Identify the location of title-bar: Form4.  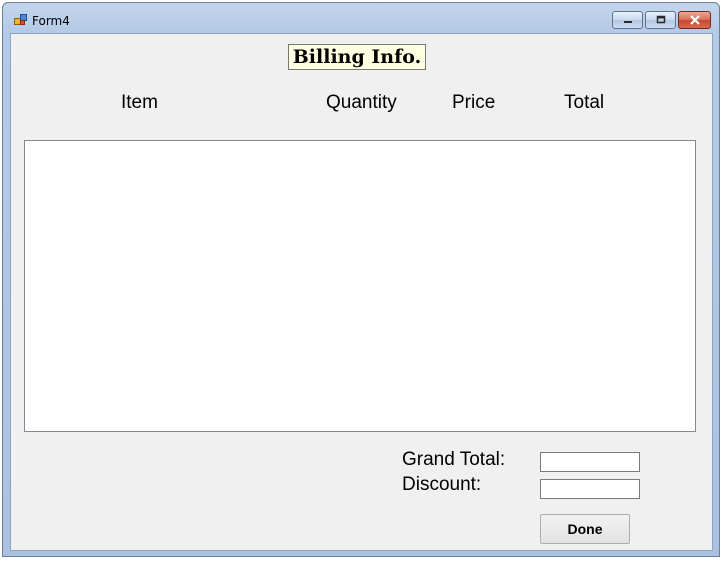
(361, 18).